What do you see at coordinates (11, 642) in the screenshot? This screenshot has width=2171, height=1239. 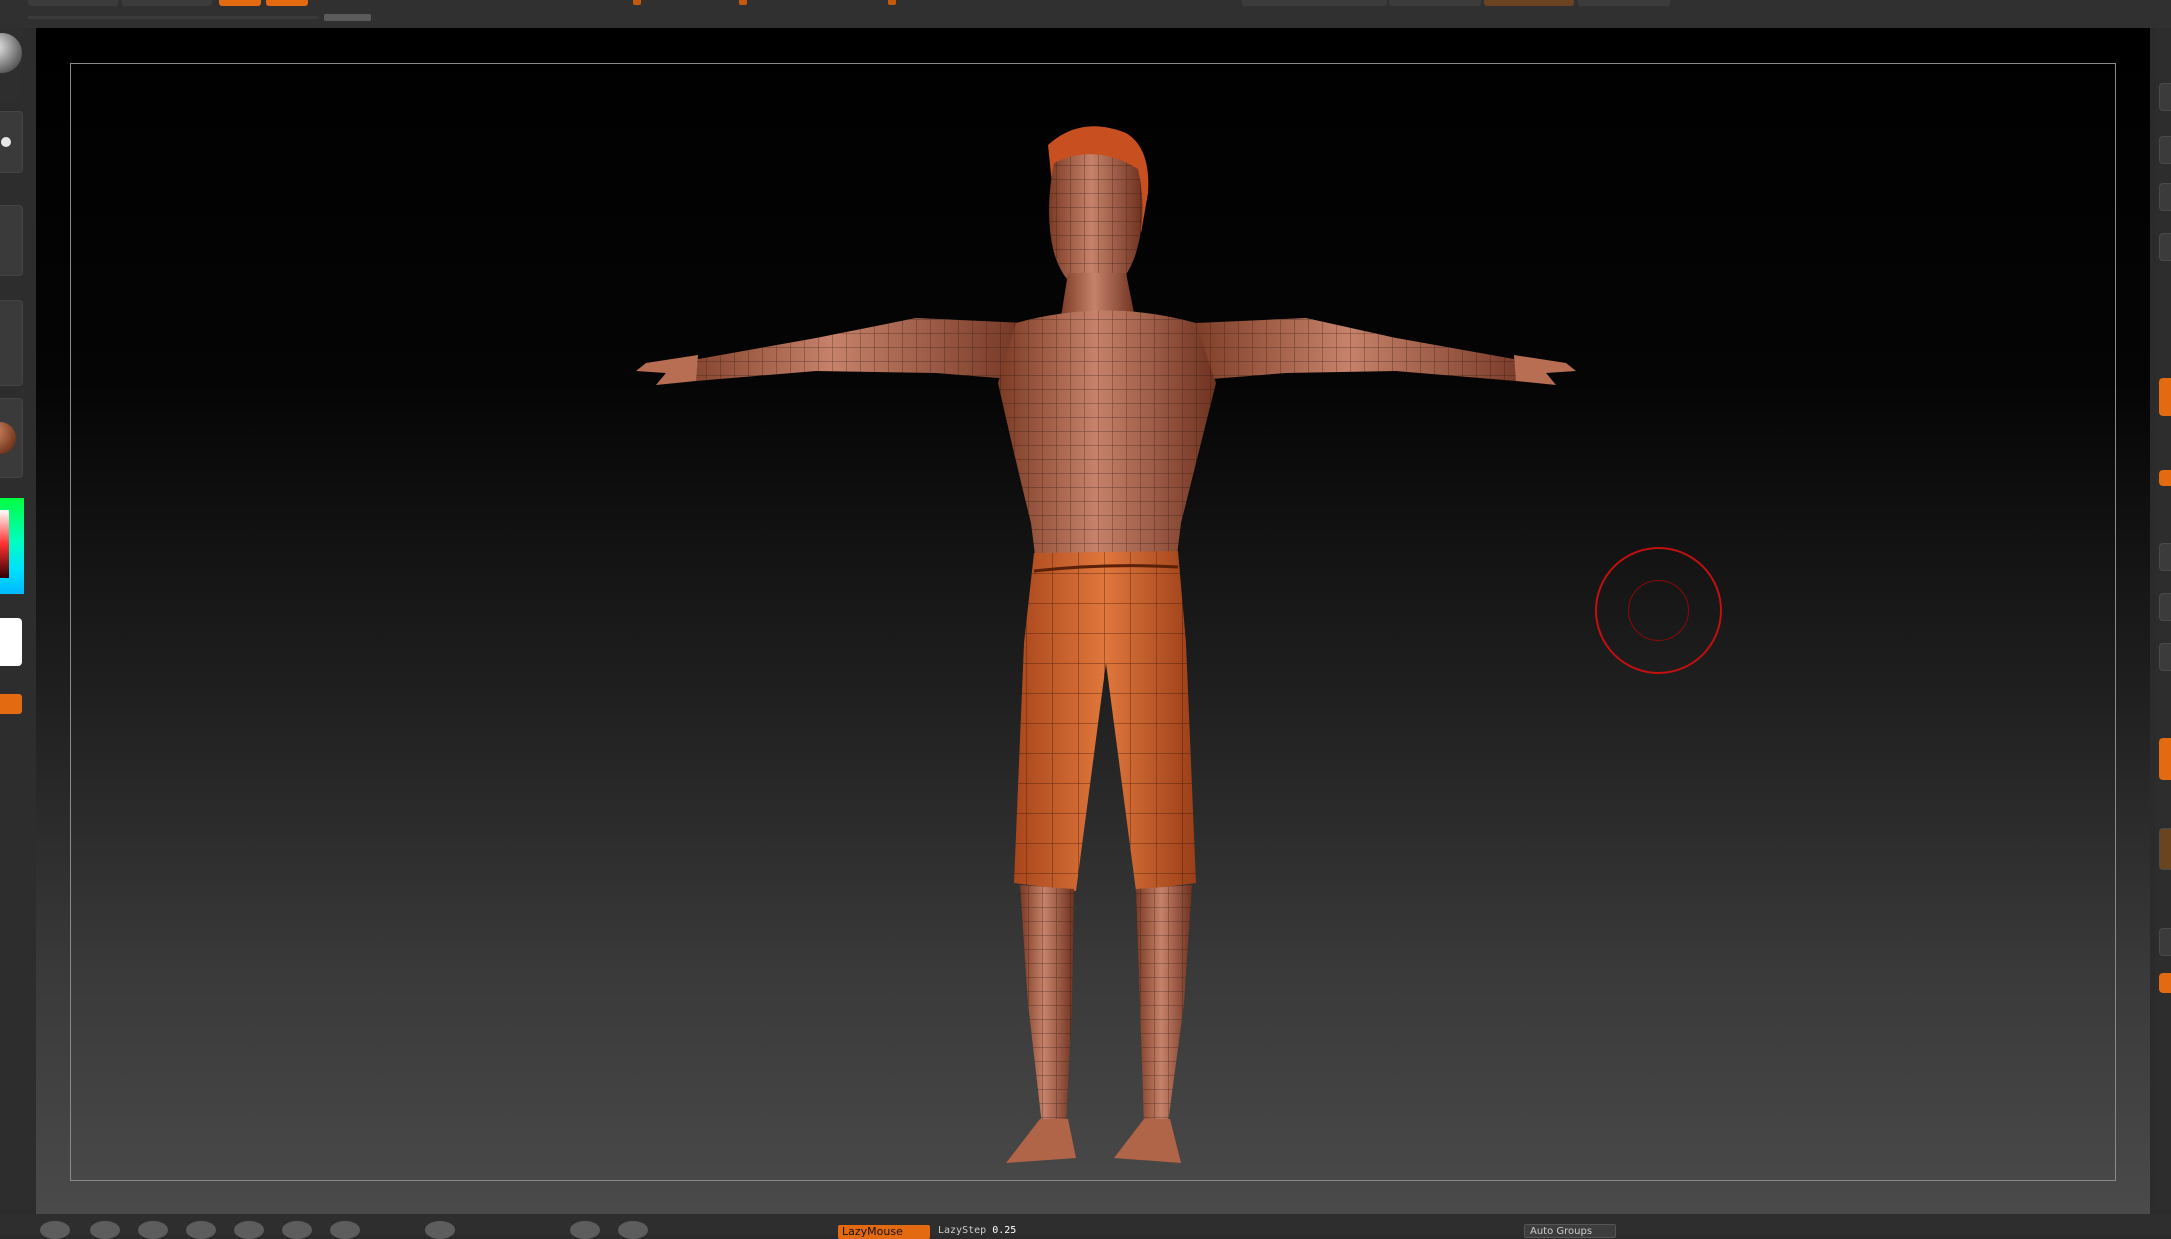 I see `secondary-color-swatch` at bounding box center [11, 642].